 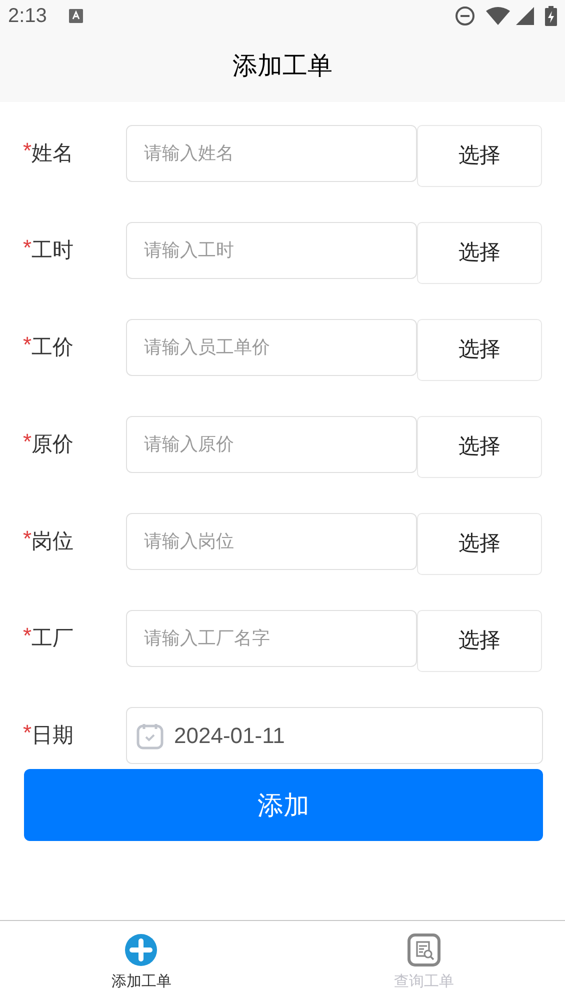 I want to click on do-not-disturb-icon, so click(x=465, y=16).